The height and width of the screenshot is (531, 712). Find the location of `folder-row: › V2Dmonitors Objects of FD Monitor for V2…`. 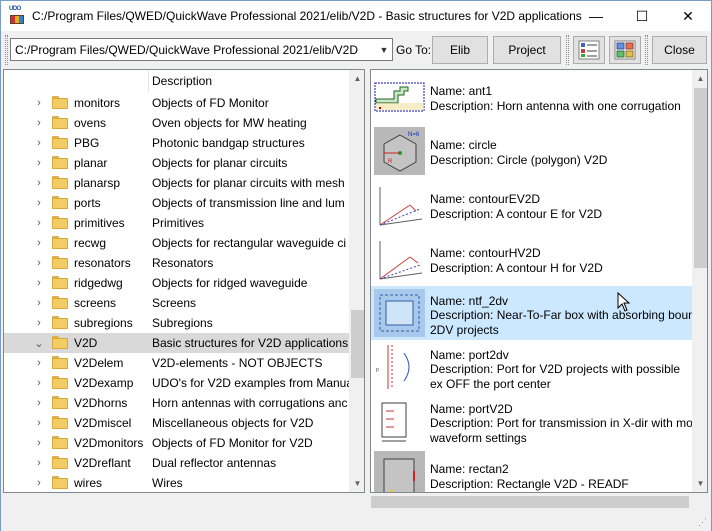

folder-row: › V2Dmonitors Objects of FD Monitor for V2… is located at coordinates (176, 443).